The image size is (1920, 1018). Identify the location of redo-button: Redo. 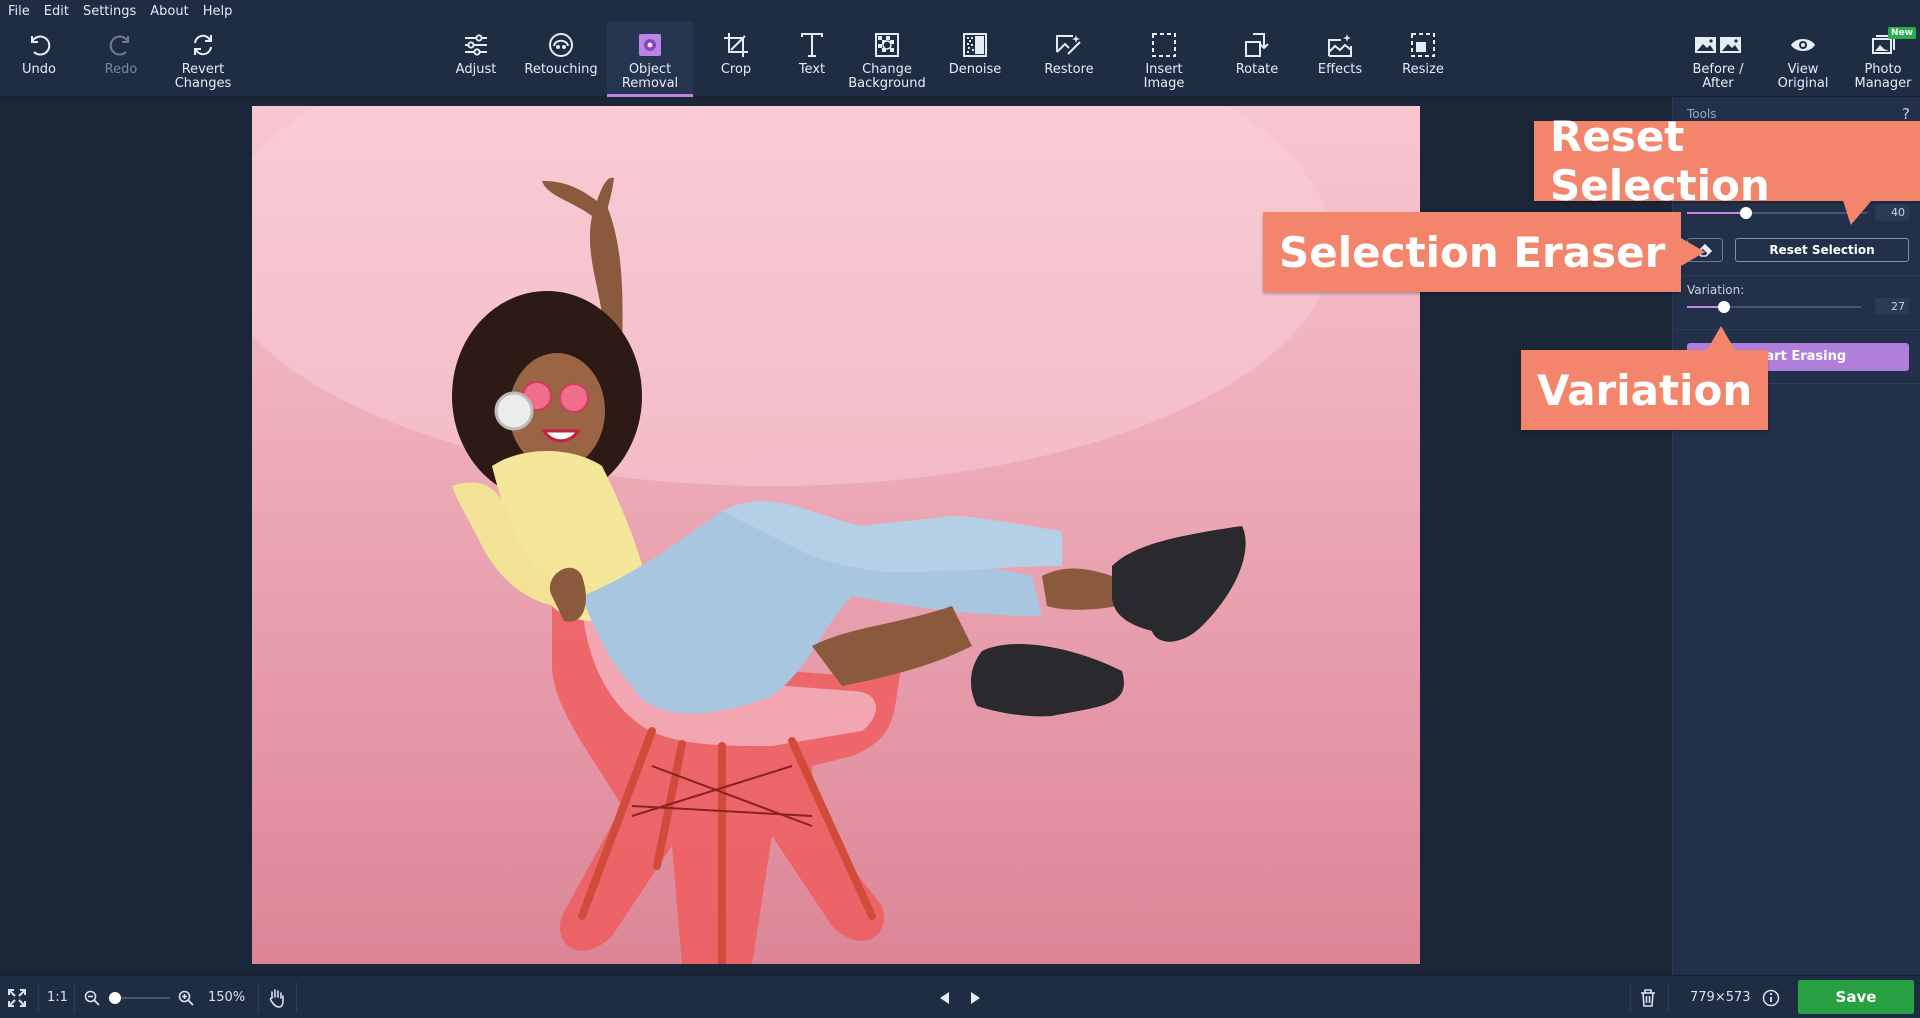
(121, 59).